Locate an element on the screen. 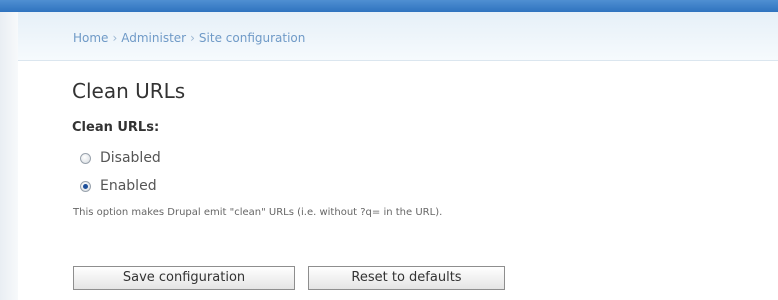  radio-disabled is located at coordinates (85, 158).